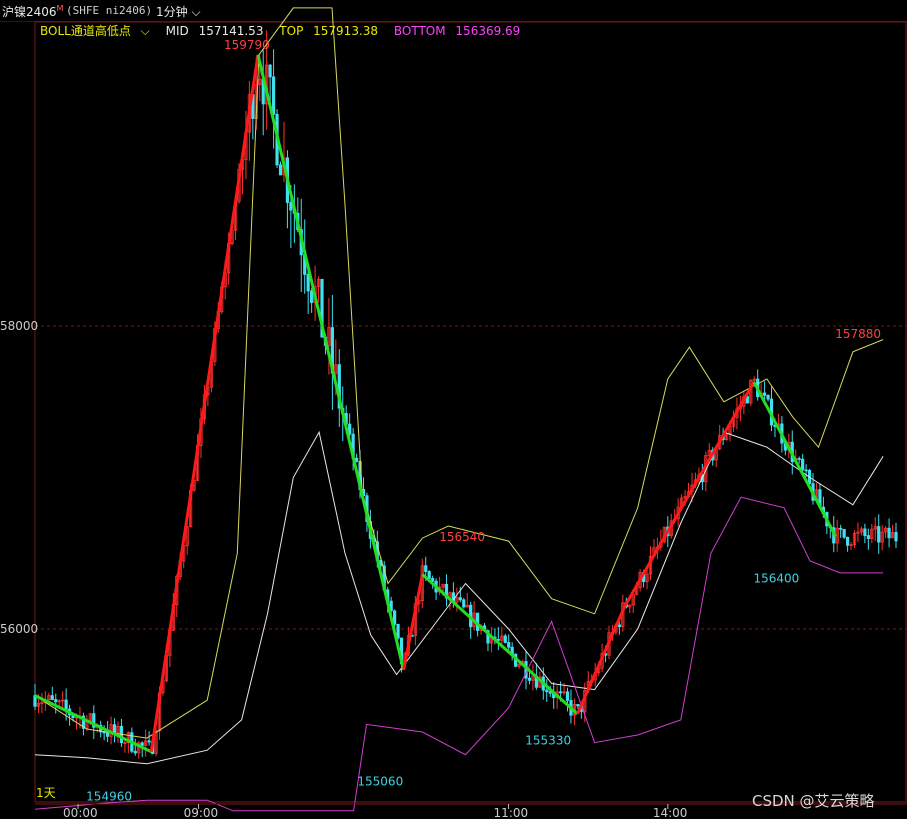 The height and width of the screenshot is (819, 907). I want to click on low-price-label: 155060, so click(380, 781).